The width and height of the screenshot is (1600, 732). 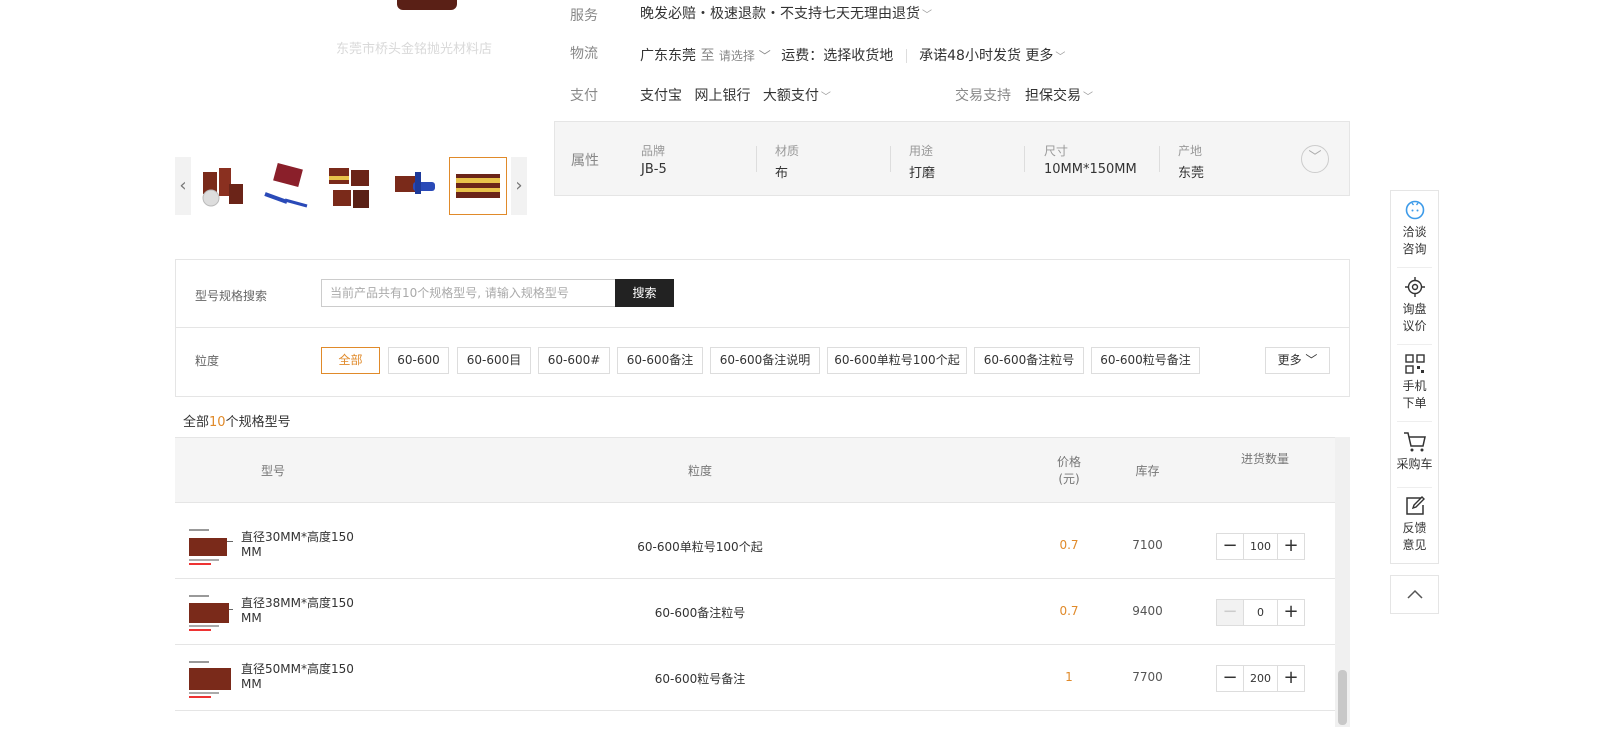 What do you see at coordinates (765, 360) in the screenshot?
I see `grain-chip: 60-600备注说明` at bounding box center [765, 360].